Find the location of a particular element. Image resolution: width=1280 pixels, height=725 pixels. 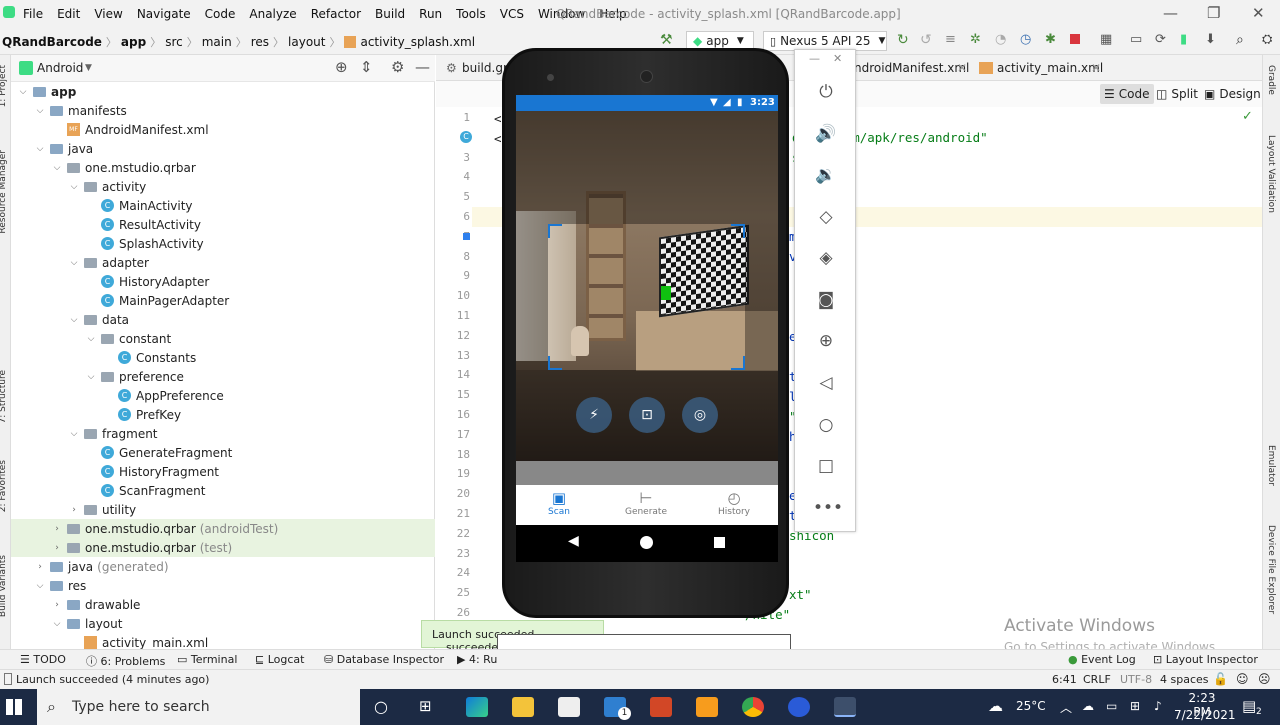

tab-emulator: Emulator is located at coordinates (1271, 465).